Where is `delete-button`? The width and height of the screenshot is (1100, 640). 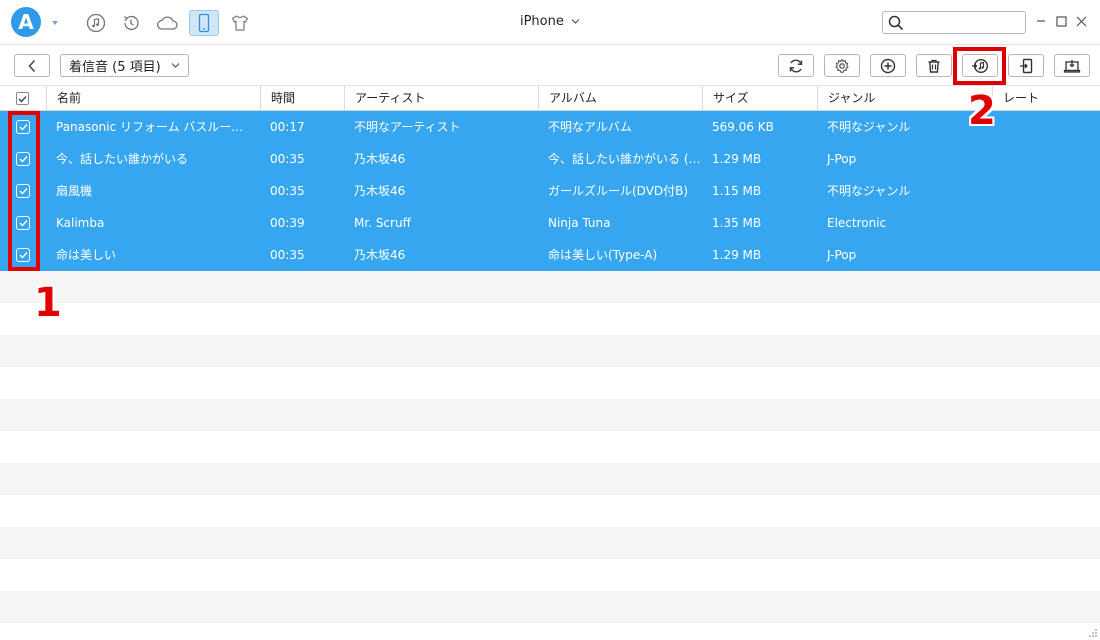
delete-button is located at coordinates (934, 65).